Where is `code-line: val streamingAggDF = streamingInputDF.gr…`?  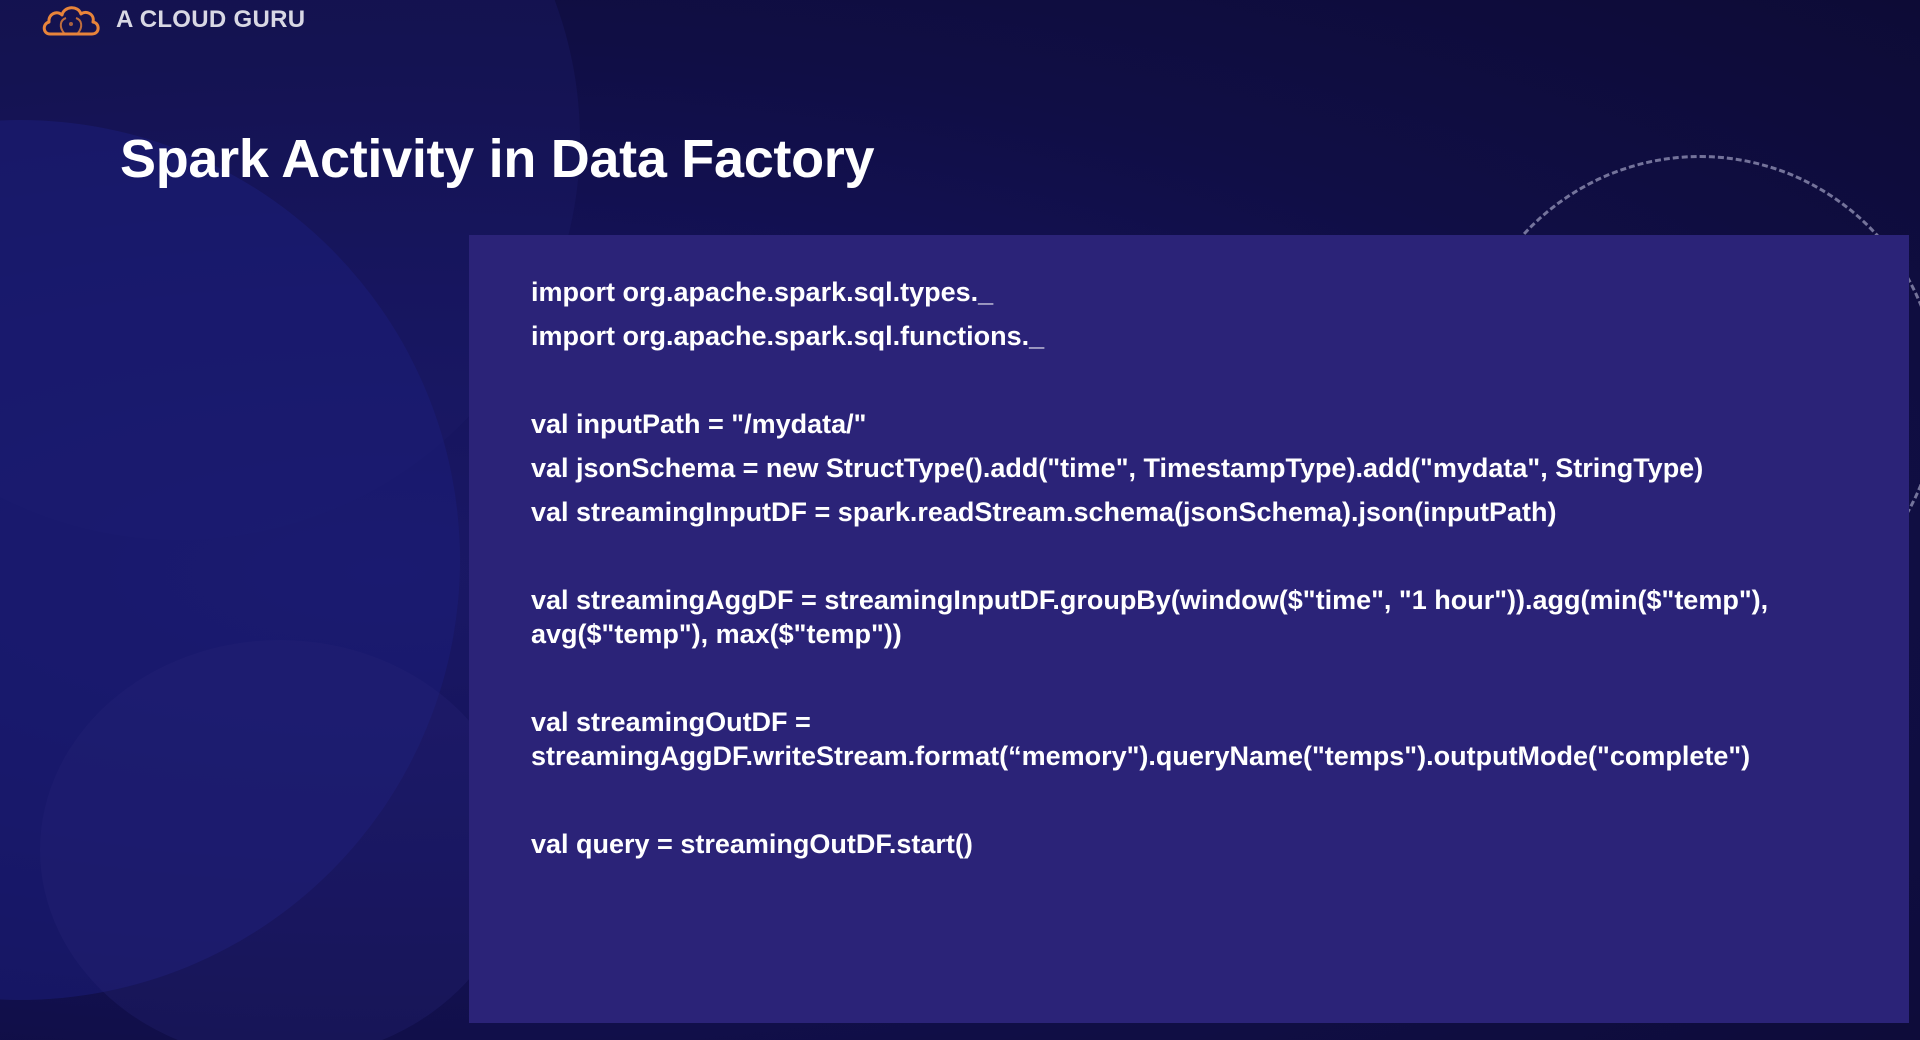 code-line: val streamingAggDF = streamingInputDF.gr… is located at coordinates (1150, 600).